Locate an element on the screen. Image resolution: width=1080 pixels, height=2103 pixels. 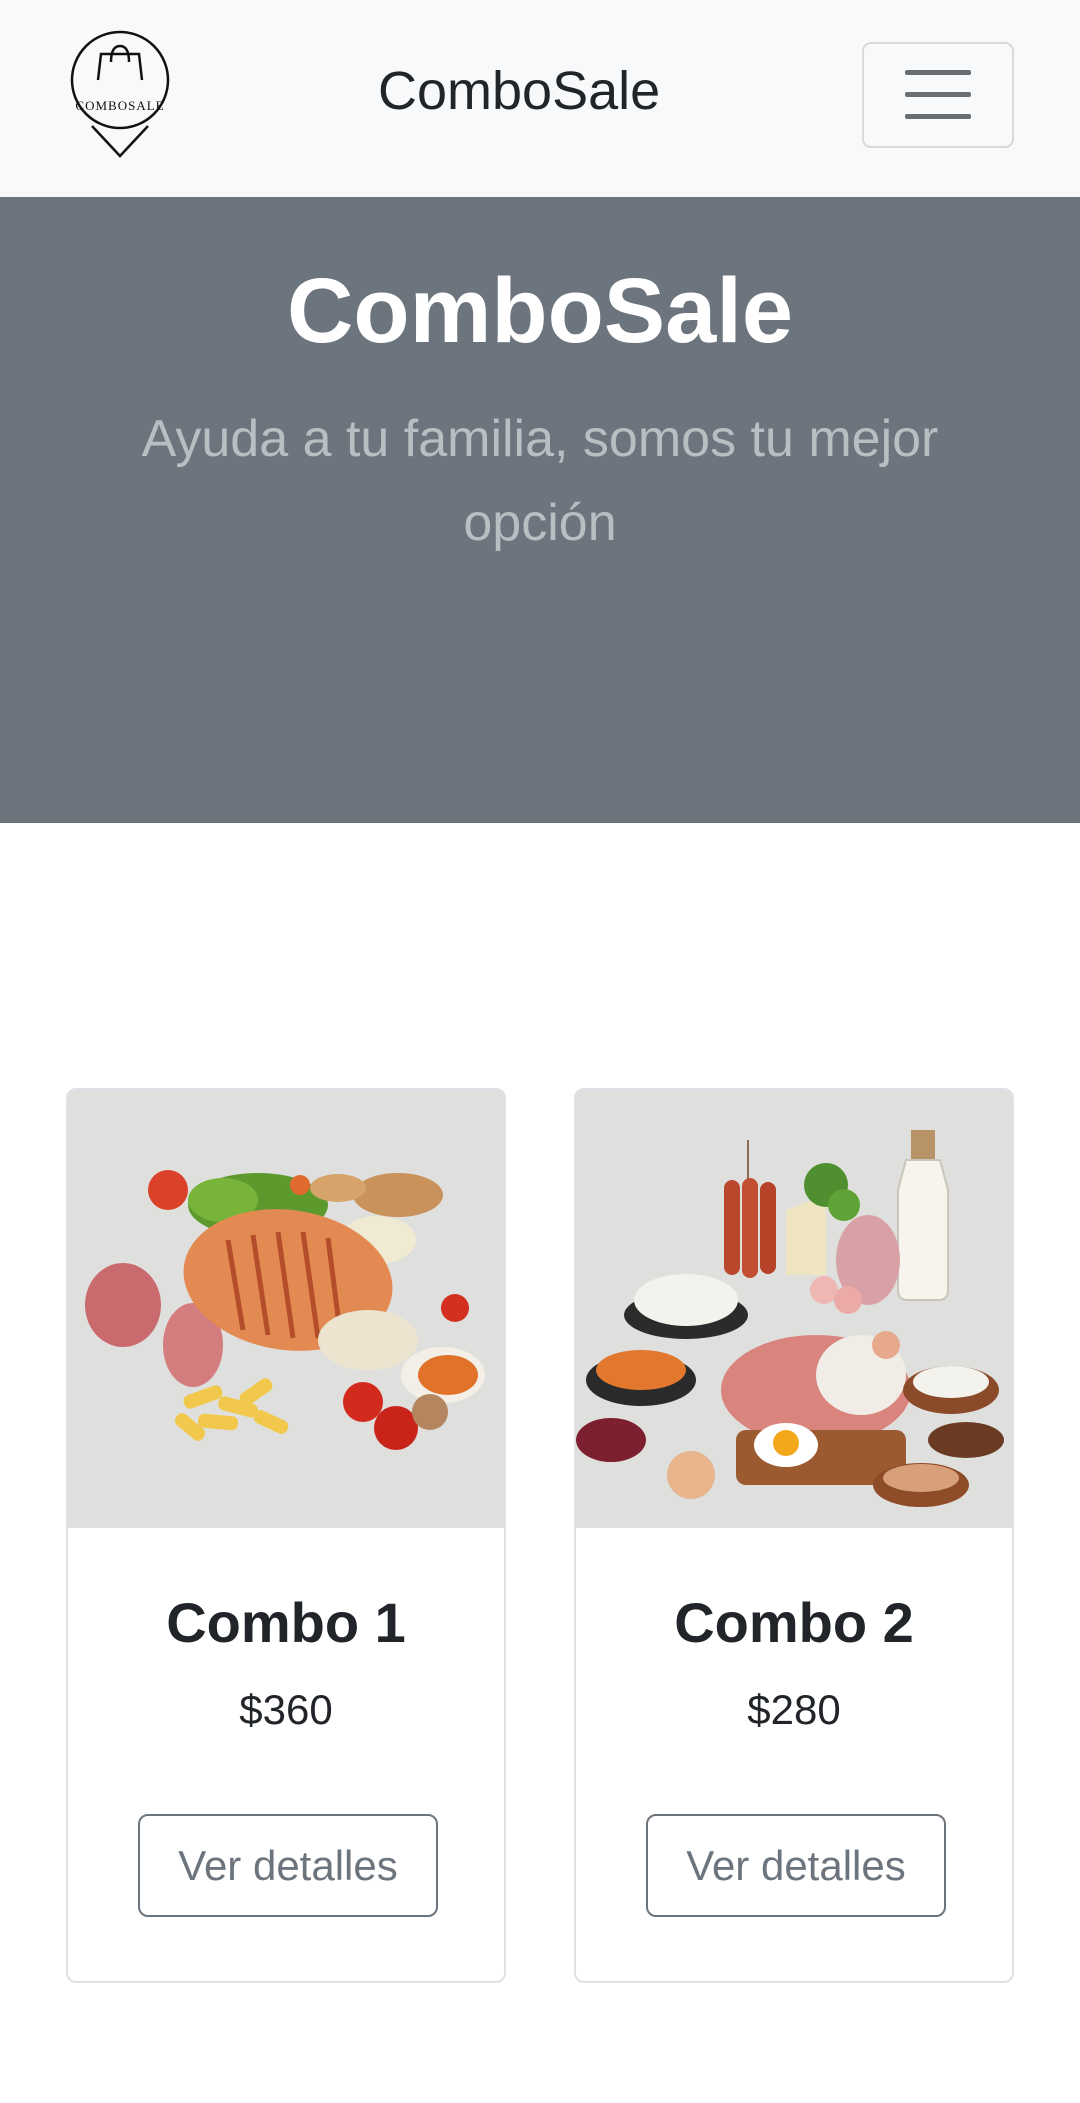
product-price: $360 is located at coordinates (286, 1709).